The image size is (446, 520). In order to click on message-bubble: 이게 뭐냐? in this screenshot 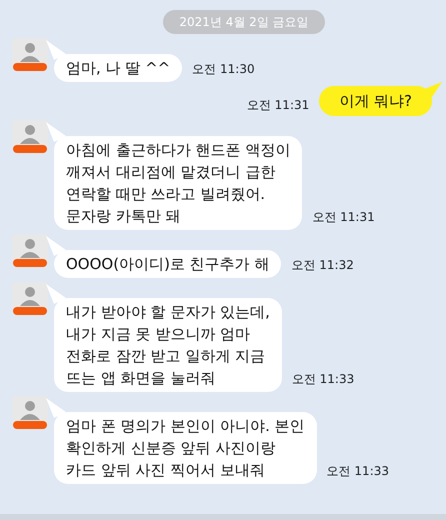, I will do `click(375, 101)`.